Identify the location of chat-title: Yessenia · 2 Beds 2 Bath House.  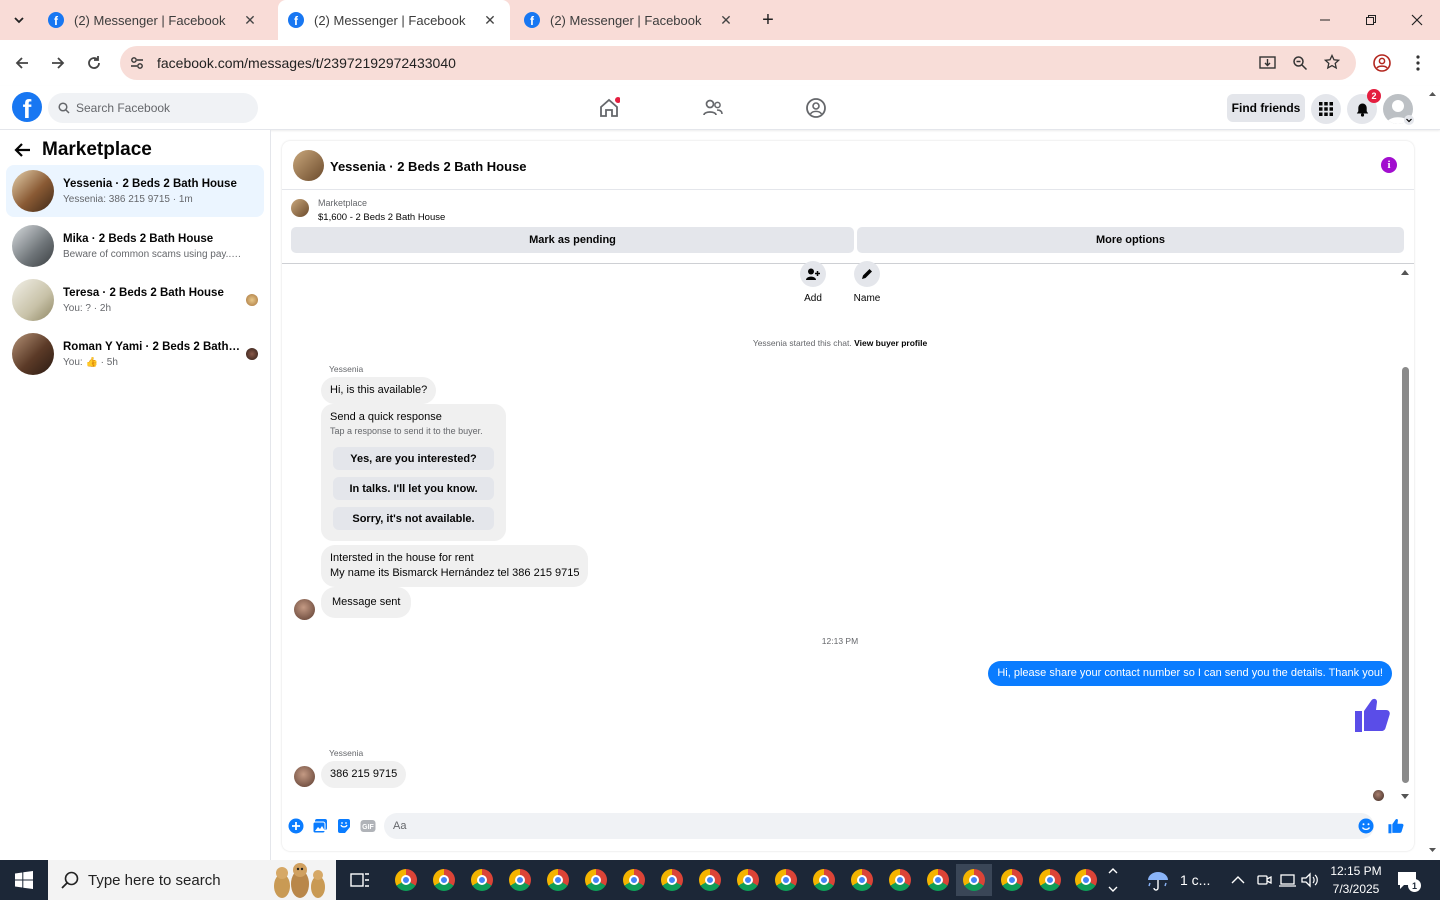
(428, 166).